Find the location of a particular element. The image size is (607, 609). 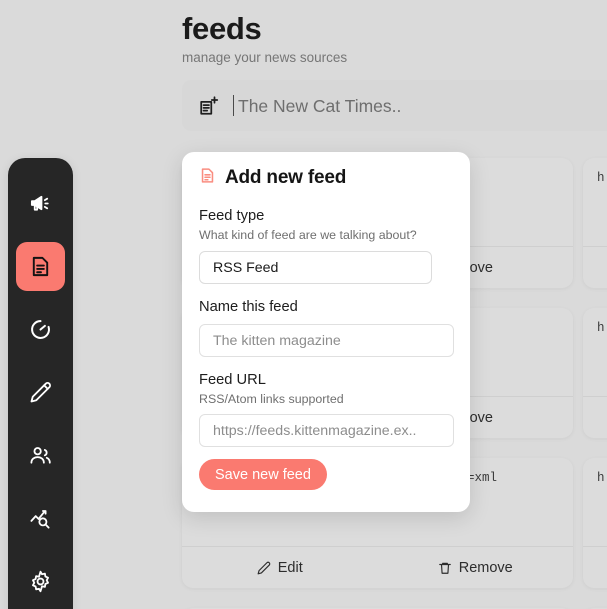

feed-card-edit-button: Edit is located at coordinates (280, 567).